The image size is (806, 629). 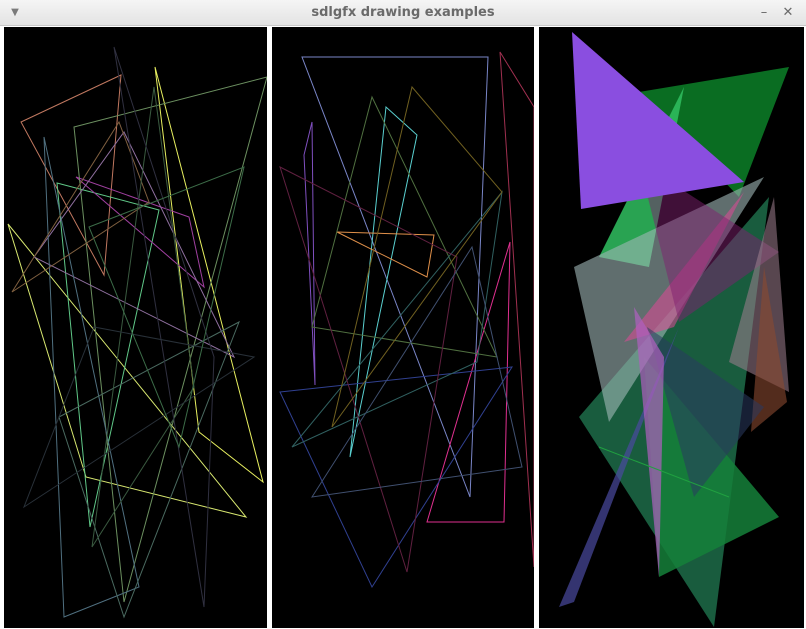 What do you see at coordinates (764, 13) in the screenshot?
I see `minimize-icon: –` at bounding box center [764, 13].